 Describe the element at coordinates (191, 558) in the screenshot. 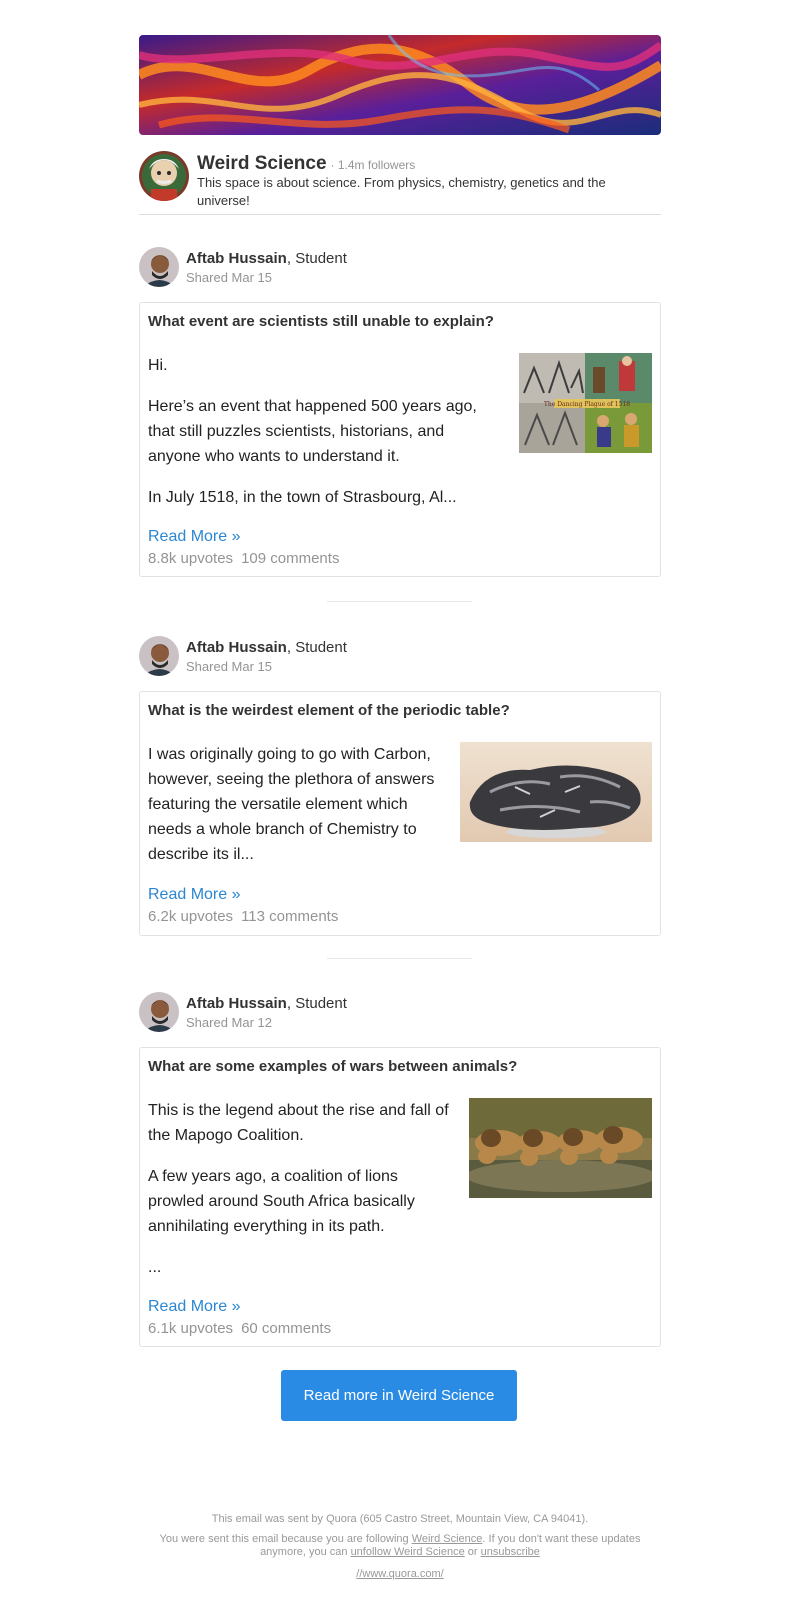

I see `upvote-count: 8.8k upvotes` at that location.